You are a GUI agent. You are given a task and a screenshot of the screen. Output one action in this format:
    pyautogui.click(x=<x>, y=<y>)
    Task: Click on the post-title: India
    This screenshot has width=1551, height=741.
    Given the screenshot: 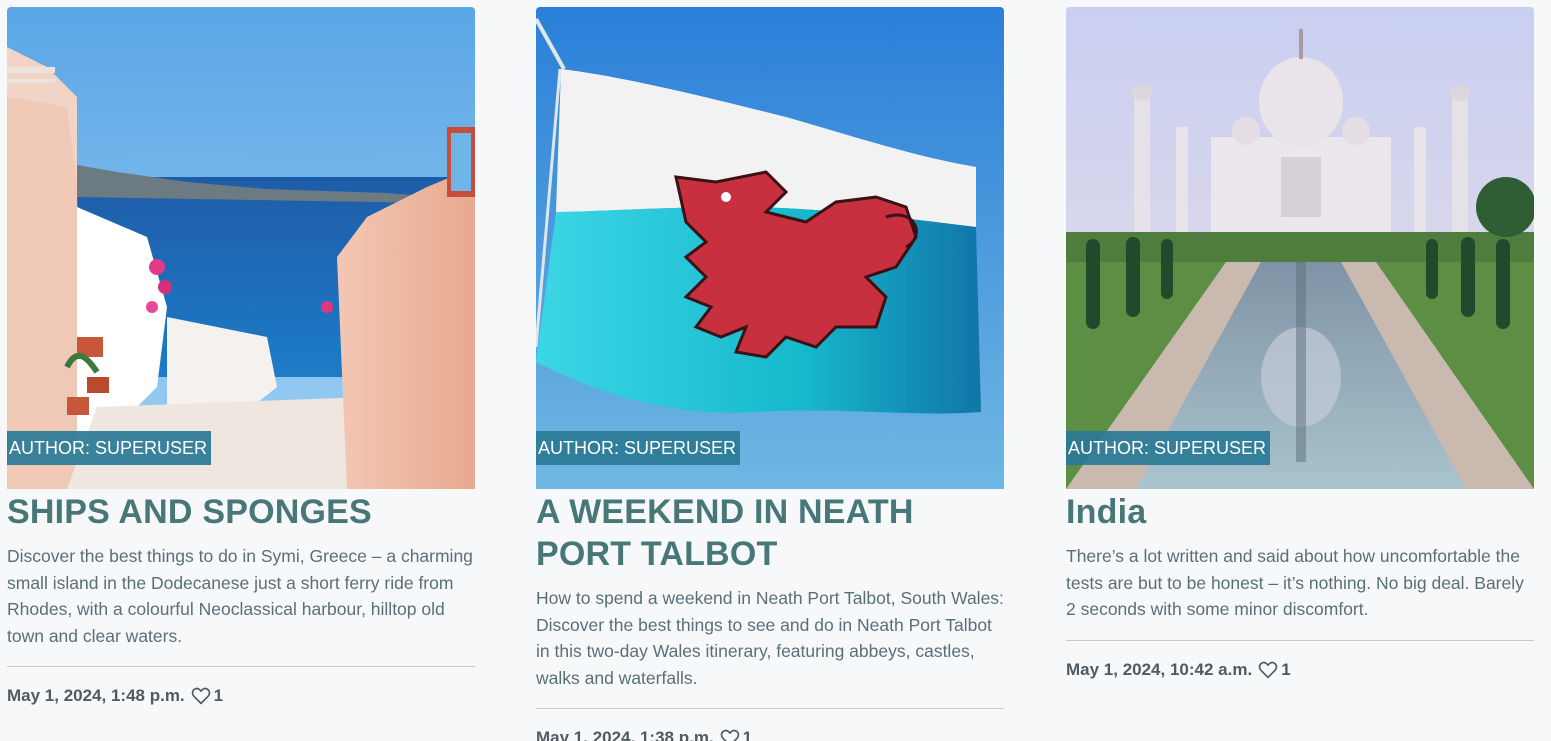 What is the action you would take?
    pyautogui.click(x=1300, y=512)
    